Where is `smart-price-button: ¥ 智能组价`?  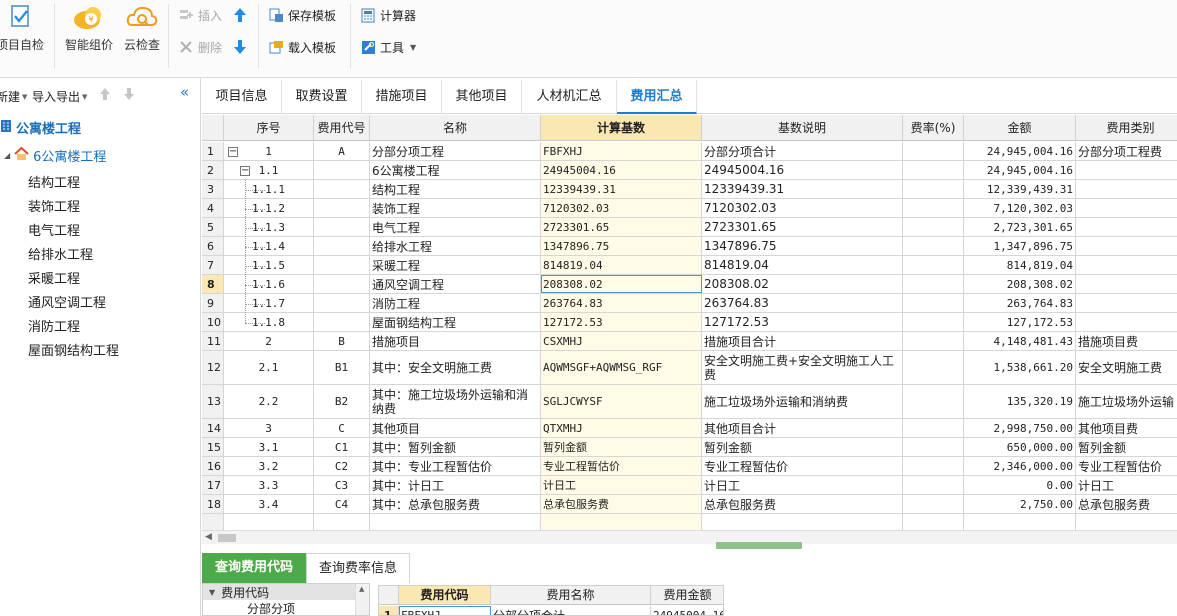
smart-price-button: ¥ 智能组价 is located at coordinates (89, 35).